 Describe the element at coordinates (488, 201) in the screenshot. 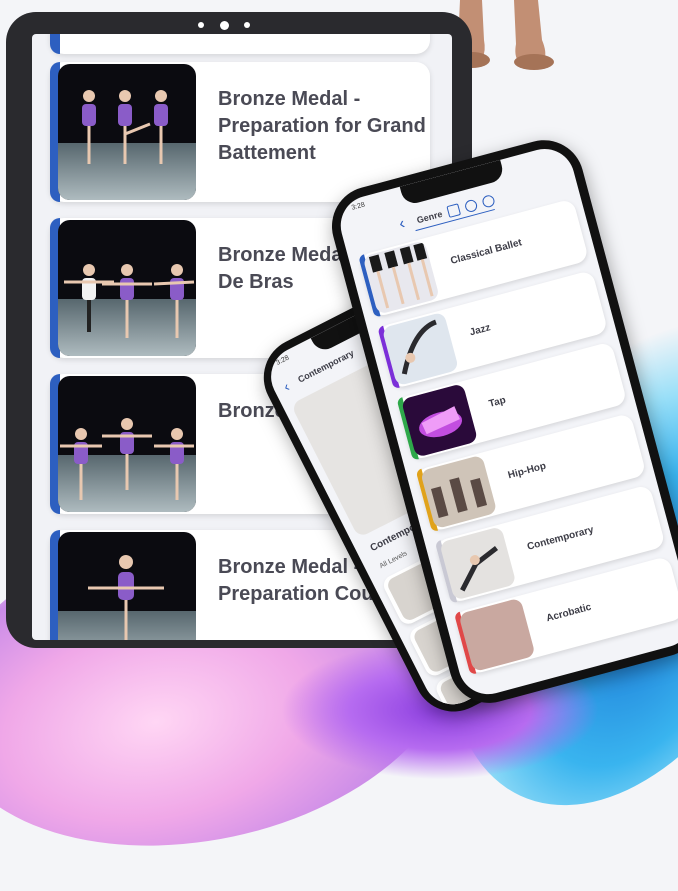

I see `profile-icon` at that location.